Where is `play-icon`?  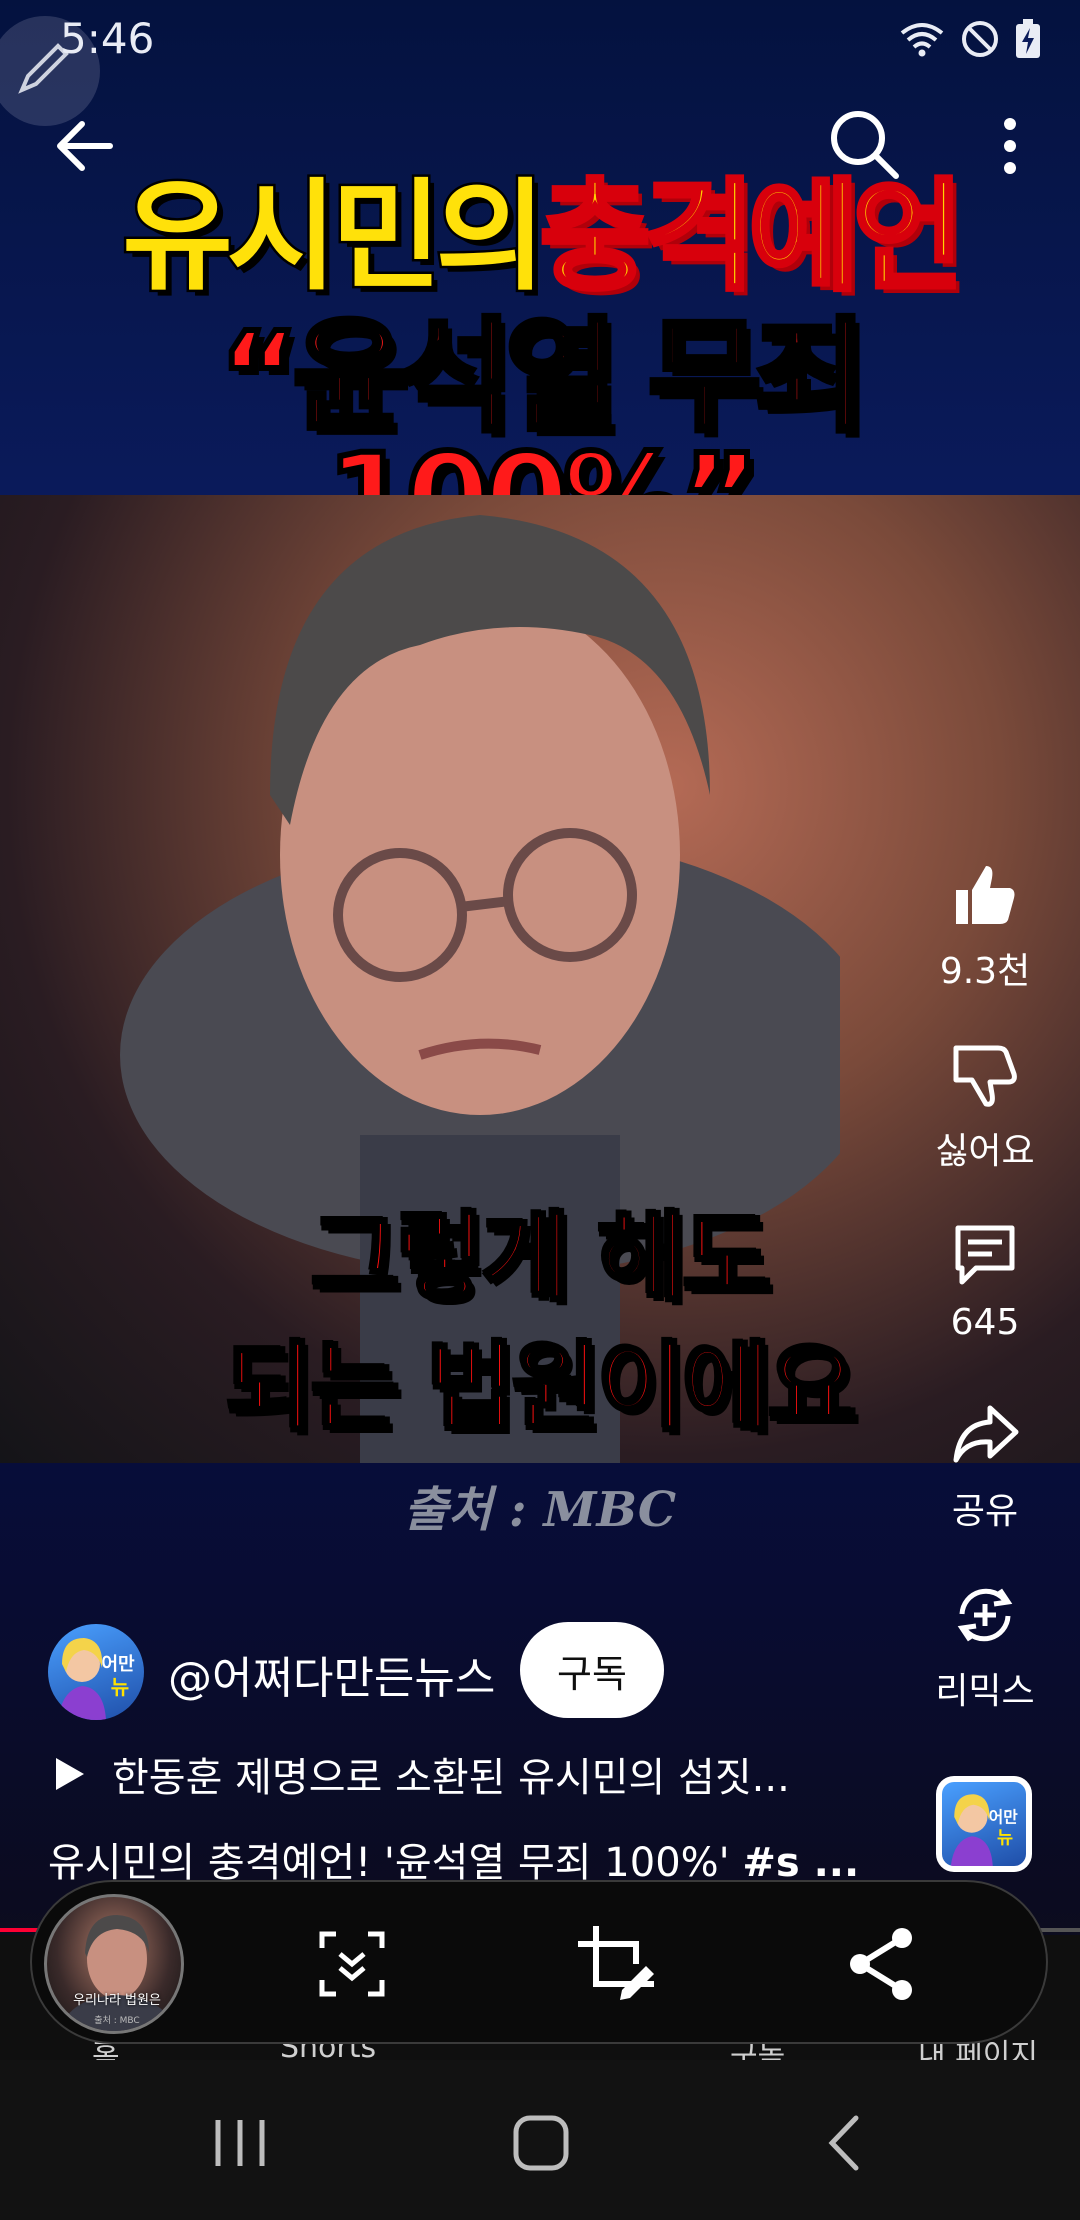
play-icon is located at coordinates (70, 1774).